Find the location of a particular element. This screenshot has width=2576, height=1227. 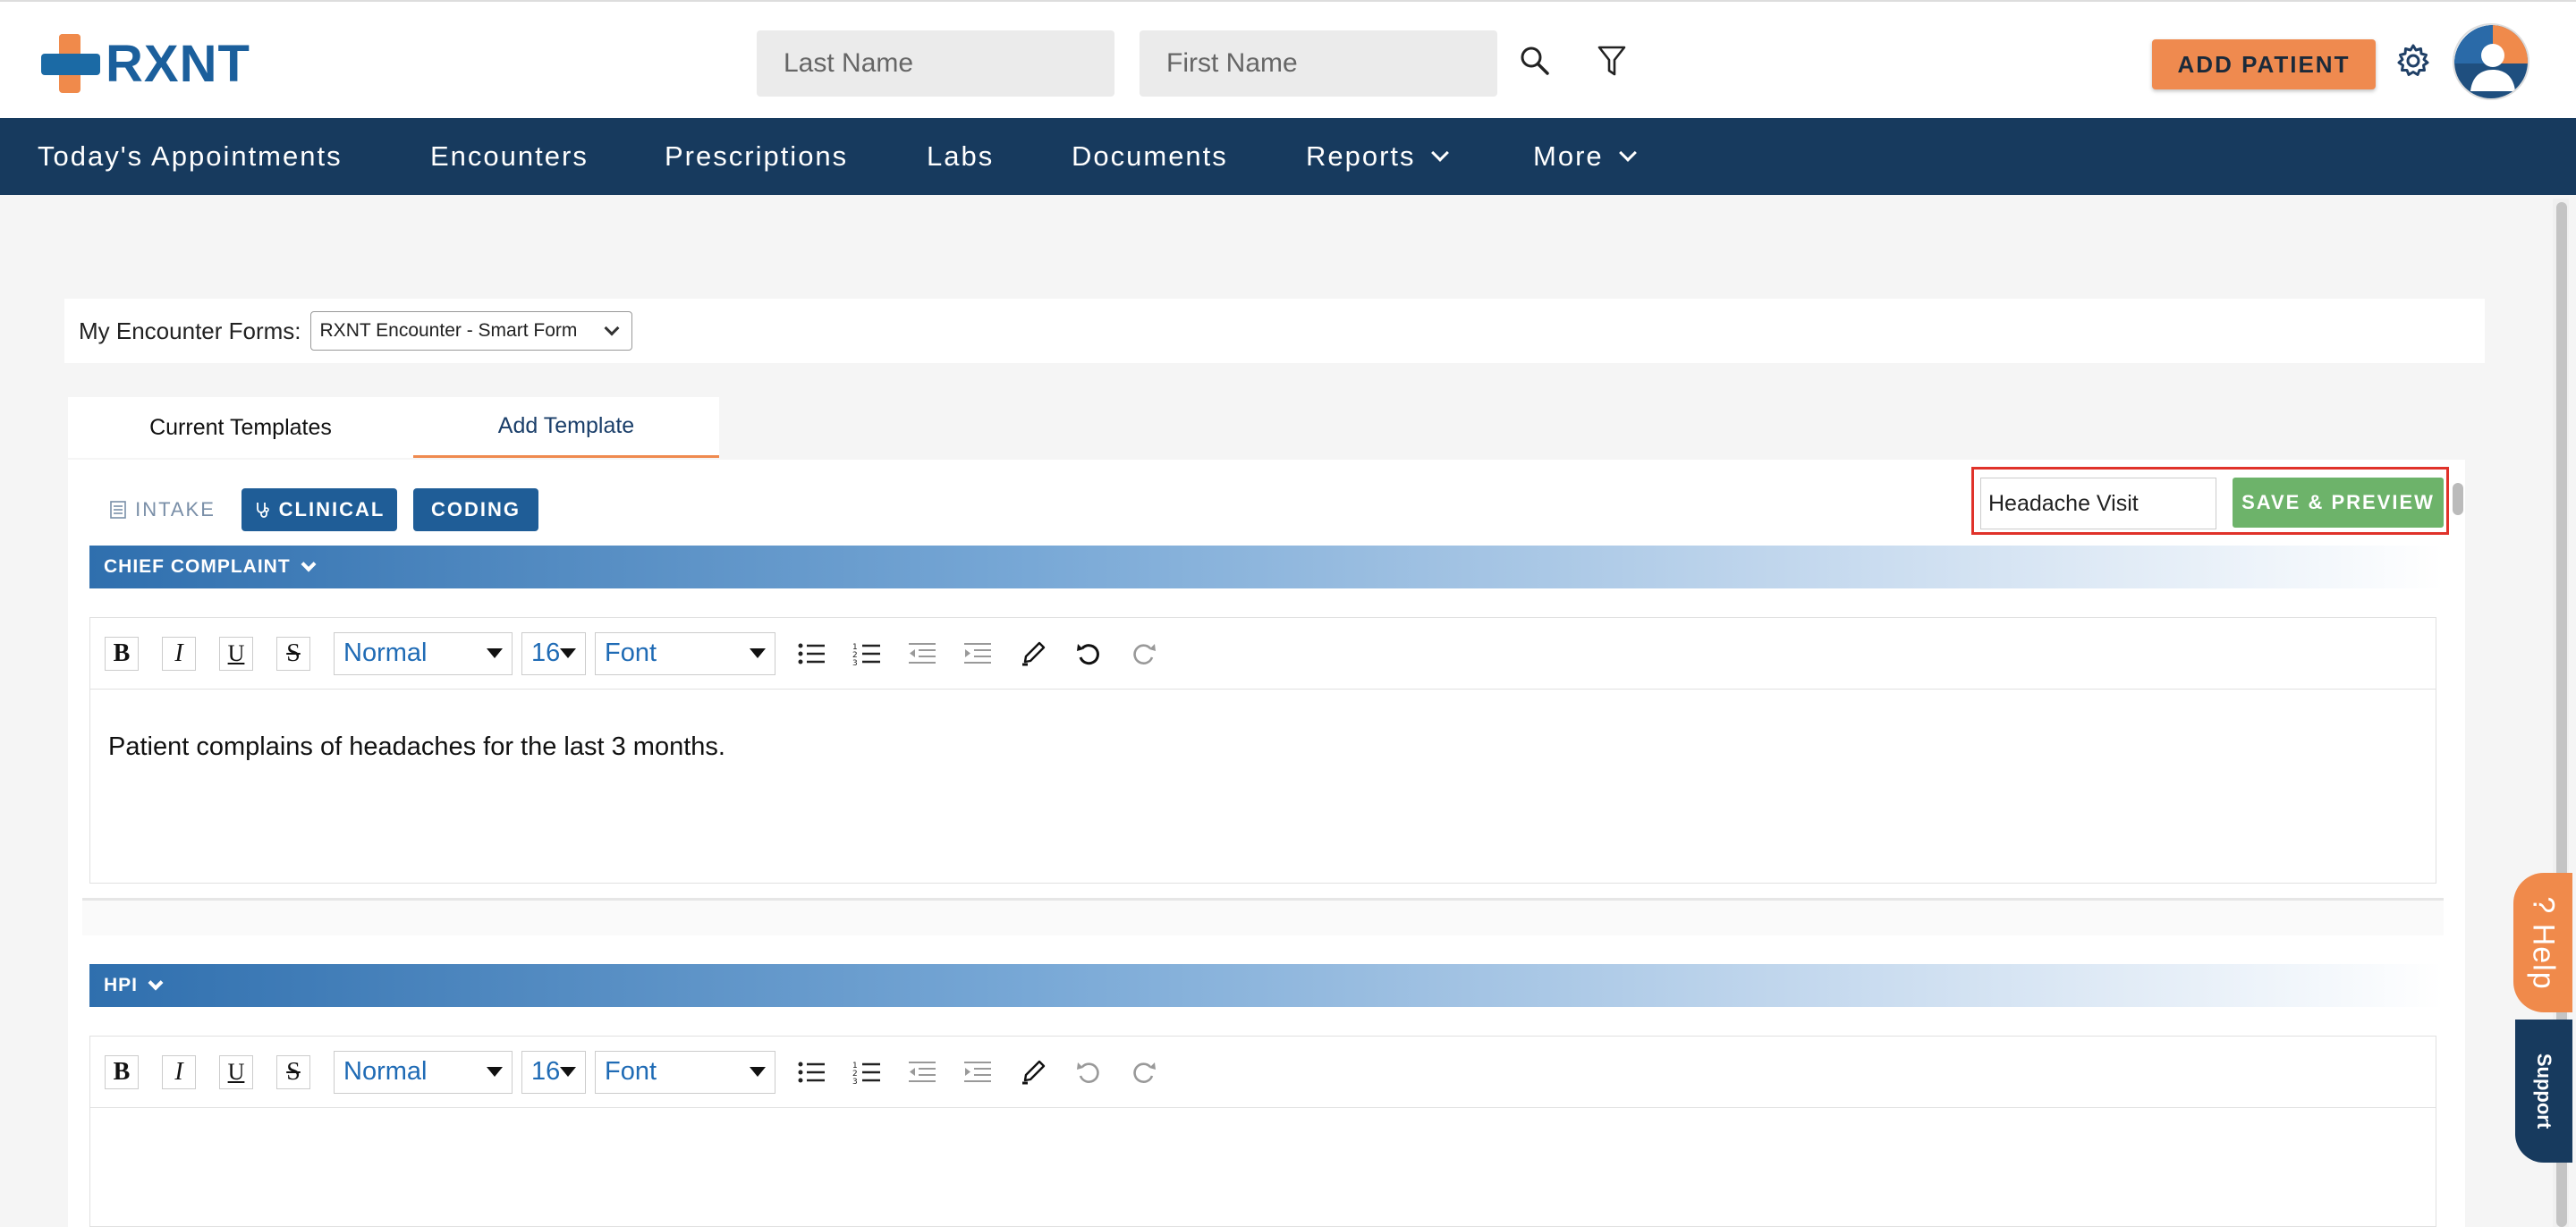

save-preview-button: SAVE & PREVIEW is located at coordinates (2338, 503).